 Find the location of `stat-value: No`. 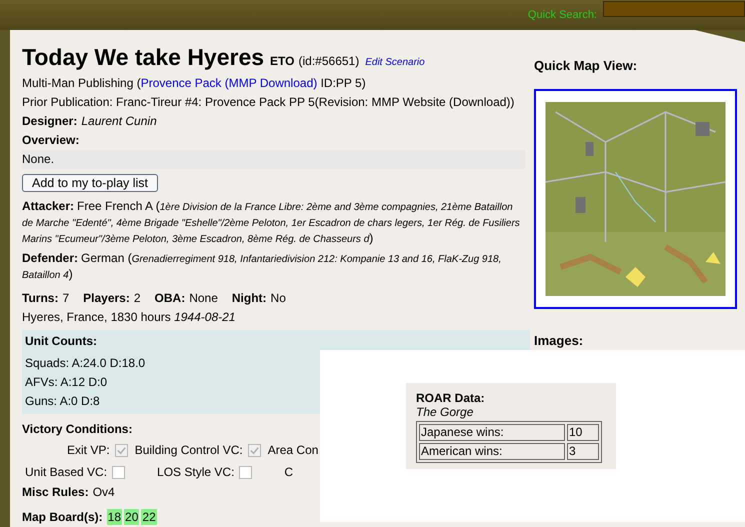

stat-value: No is located at coordinates (278, 298).